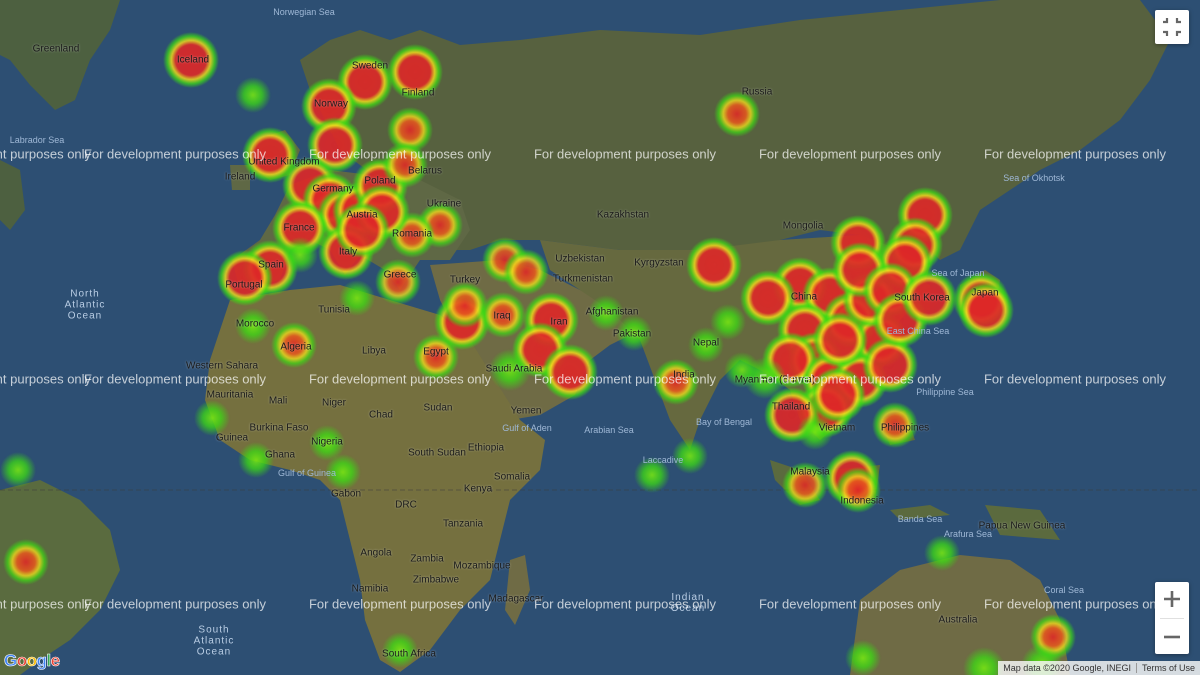  What do you see at coordinates (918, 331) in the screenshot?
I see `map-label: East China Sea` at bounding box center [918, 331].